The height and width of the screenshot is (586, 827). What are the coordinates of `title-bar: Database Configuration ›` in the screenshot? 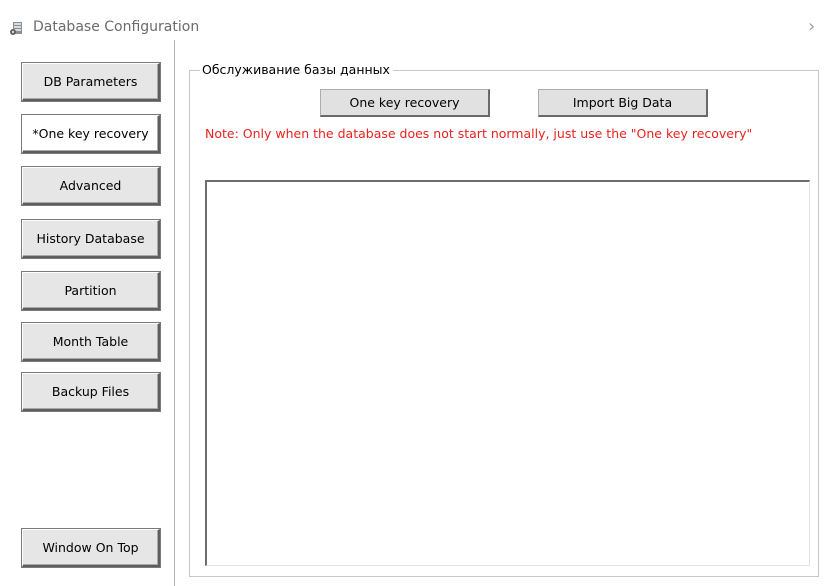 It's located at (413, 18).